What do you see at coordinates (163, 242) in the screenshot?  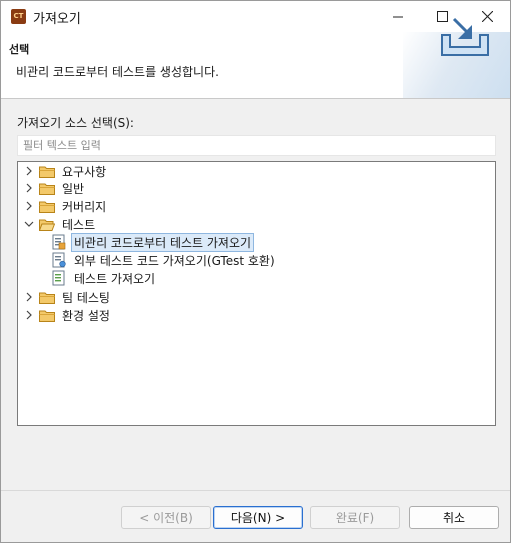 I see `tree-leaf-label: 비관리 코드로부터 테스트 가져오기` at bounding box center [163, 242].